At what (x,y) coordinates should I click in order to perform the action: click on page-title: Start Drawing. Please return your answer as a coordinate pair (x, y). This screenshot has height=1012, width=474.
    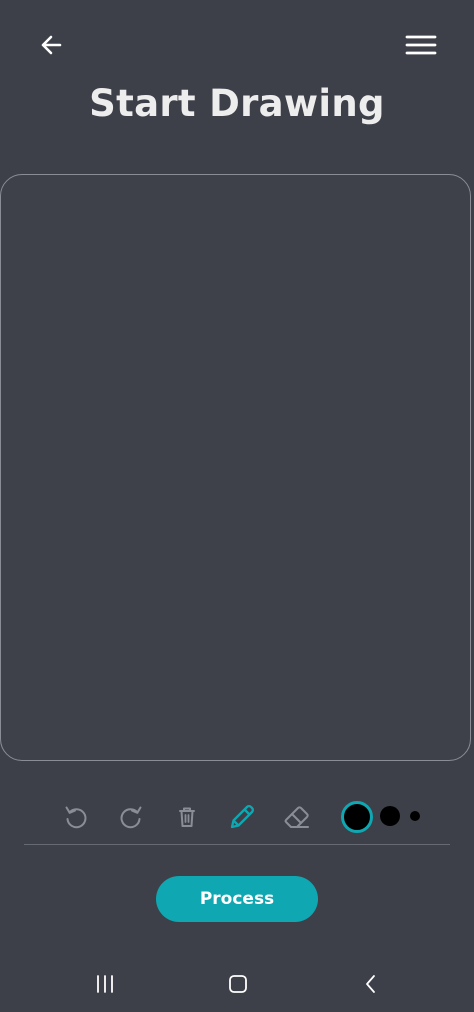
    Looking at the image, I should click on (237, 103).